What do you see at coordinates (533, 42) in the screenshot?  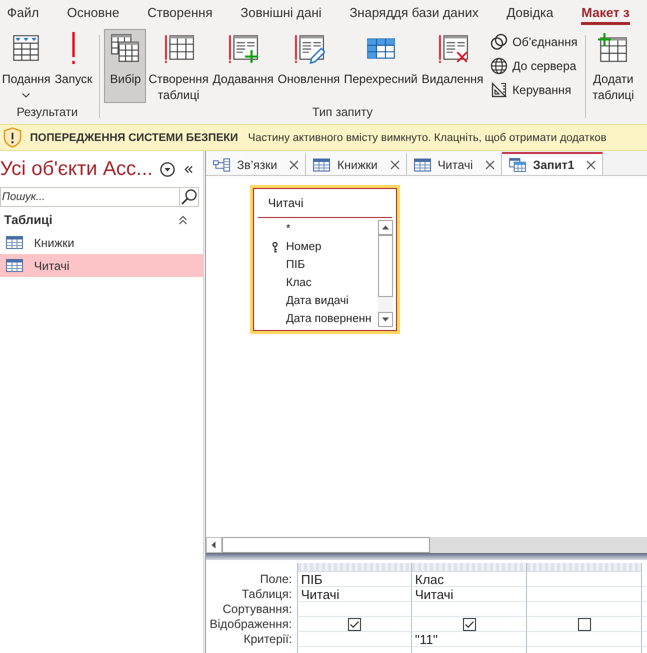 I see `ribbon-button: Об’єднання` at bounding box center [533, 42].